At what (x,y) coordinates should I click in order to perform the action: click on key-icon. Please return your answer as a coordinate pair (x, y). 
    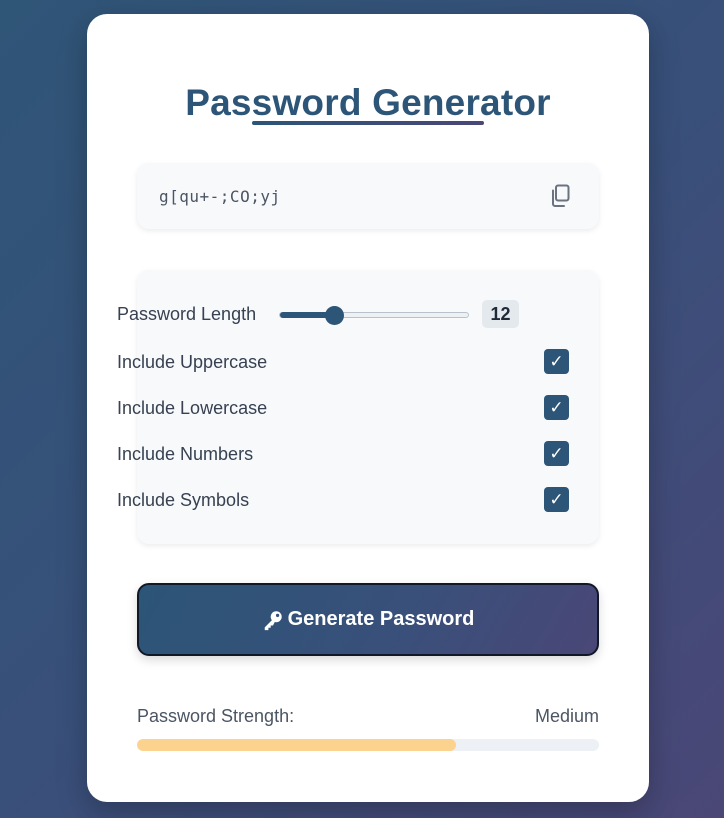
    Looking at the image, I should click on (273, 620).